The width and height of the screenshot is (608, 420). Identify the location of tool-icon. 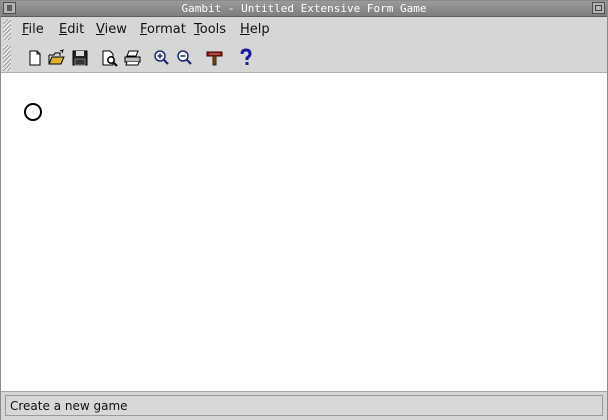
(214, 58).